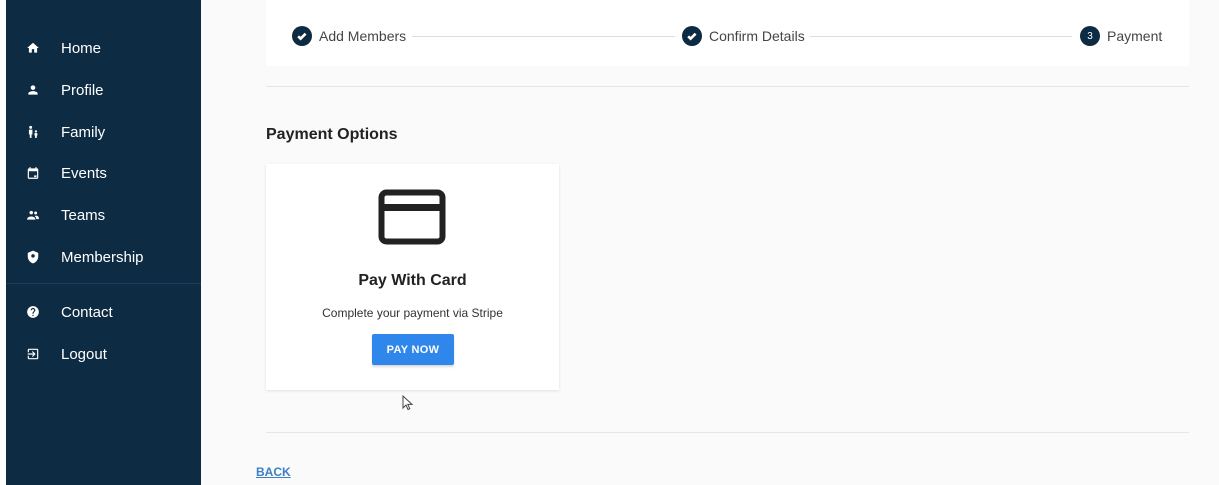 This screenshot has width=1219, height=485. Describe the element at coordinates (412, 313) in the screenshot. I see `card-subtitle: Complete your payment via Stripe` at that location.